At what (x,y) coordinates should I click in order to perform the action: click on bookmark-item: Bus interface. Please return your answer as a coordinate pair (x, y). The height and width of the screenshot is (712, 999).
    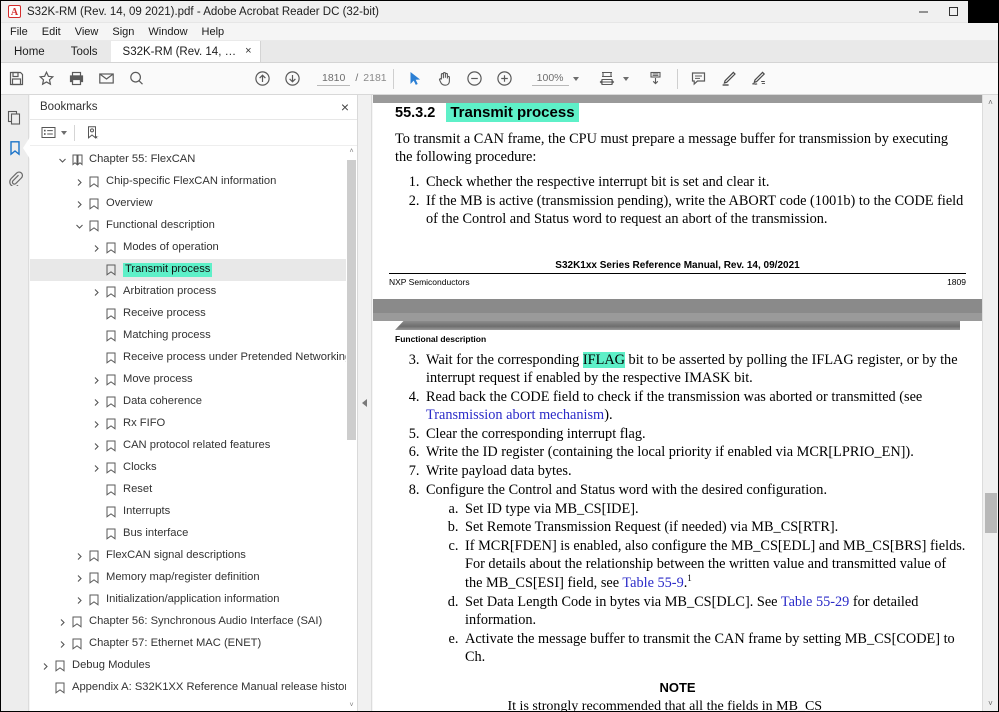
    Looking at the image, I should click on (193, 534).